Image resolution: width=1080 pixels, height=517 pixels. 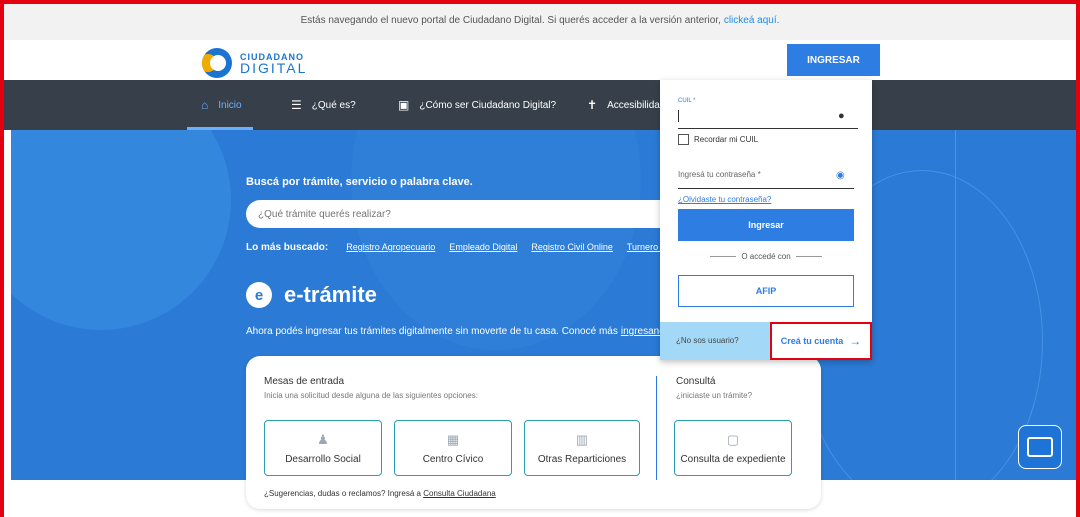 What do you see at coordinates (766, 179) in the screenshot?
I see `password-input: Ingresá tu contraseña *` at bounding box center [766, 179].